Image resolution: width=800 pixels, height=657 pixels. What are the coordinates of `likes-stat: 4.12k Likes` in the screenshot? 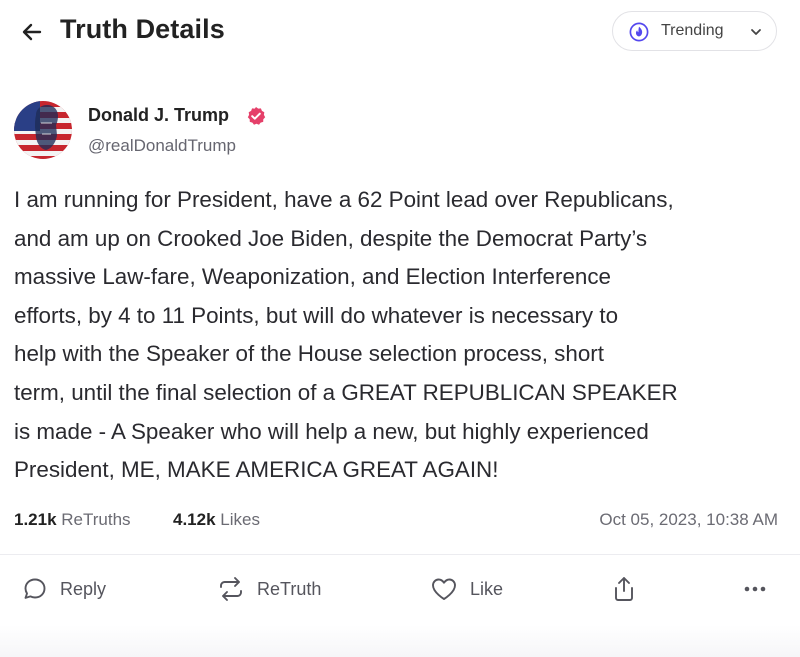 It's located at (216, 520).